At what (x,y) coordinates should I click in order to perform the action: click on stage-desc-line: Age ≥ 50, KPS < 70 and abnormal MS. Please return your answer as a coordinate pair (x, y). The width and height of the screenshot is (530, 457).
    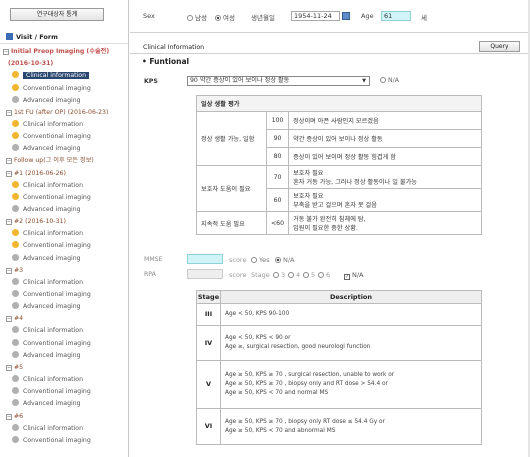
    Looking at the image, I should click on (280, 430).